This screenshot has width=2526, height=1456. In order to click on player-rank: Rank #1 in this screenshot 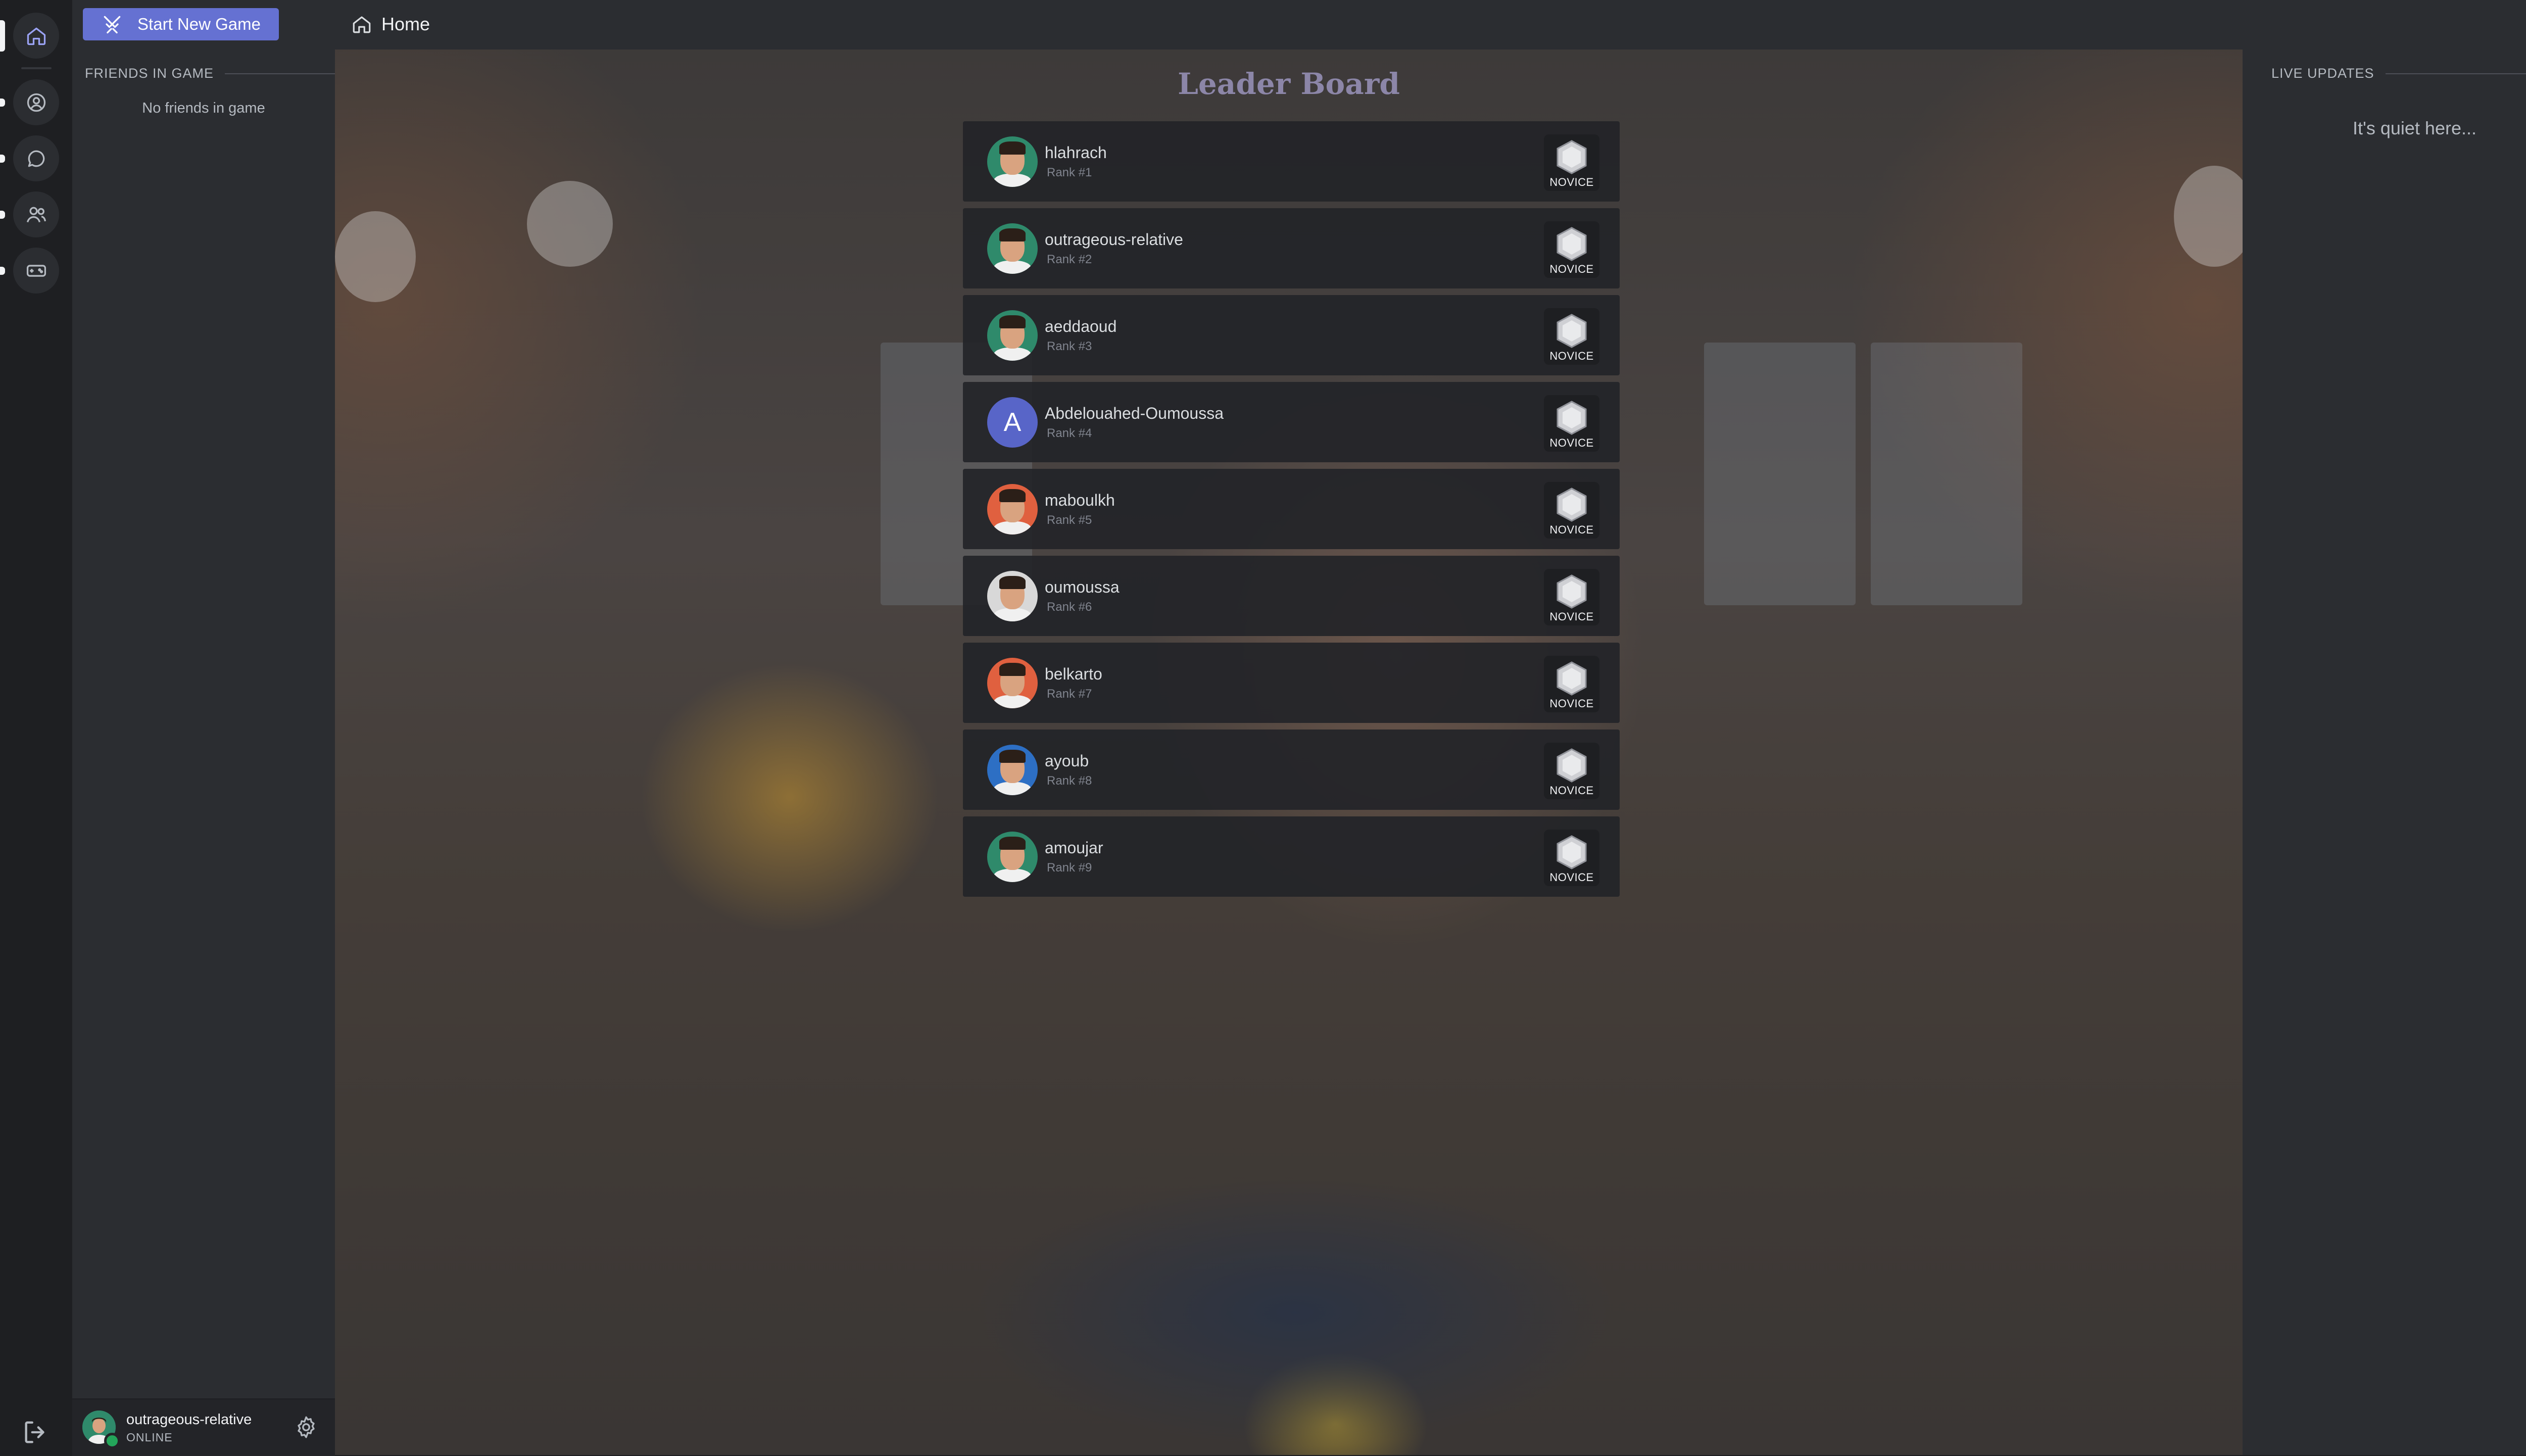, I will do `click(1069, 172)`.